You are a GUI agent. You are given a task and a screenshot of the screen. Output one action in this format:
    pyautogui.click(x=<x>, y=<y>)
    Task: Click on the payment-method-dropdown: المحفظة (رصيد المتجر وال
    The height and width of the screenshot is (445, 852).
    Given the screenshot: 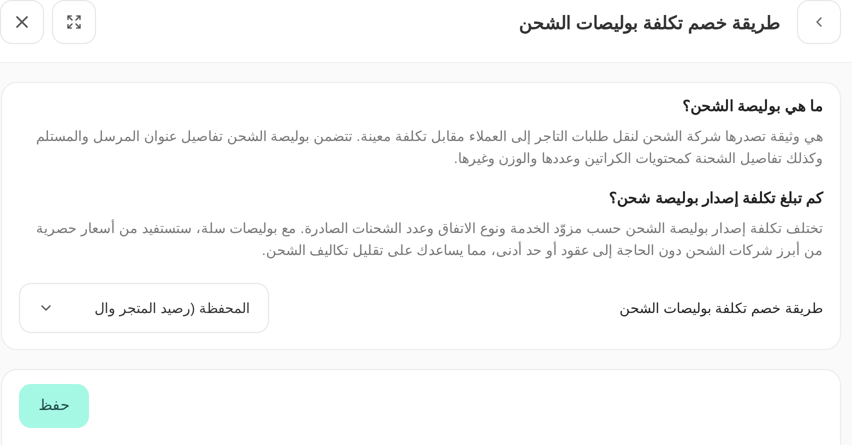 What is the action you would take?
    pyautogui.click(x=144, y=308)
    